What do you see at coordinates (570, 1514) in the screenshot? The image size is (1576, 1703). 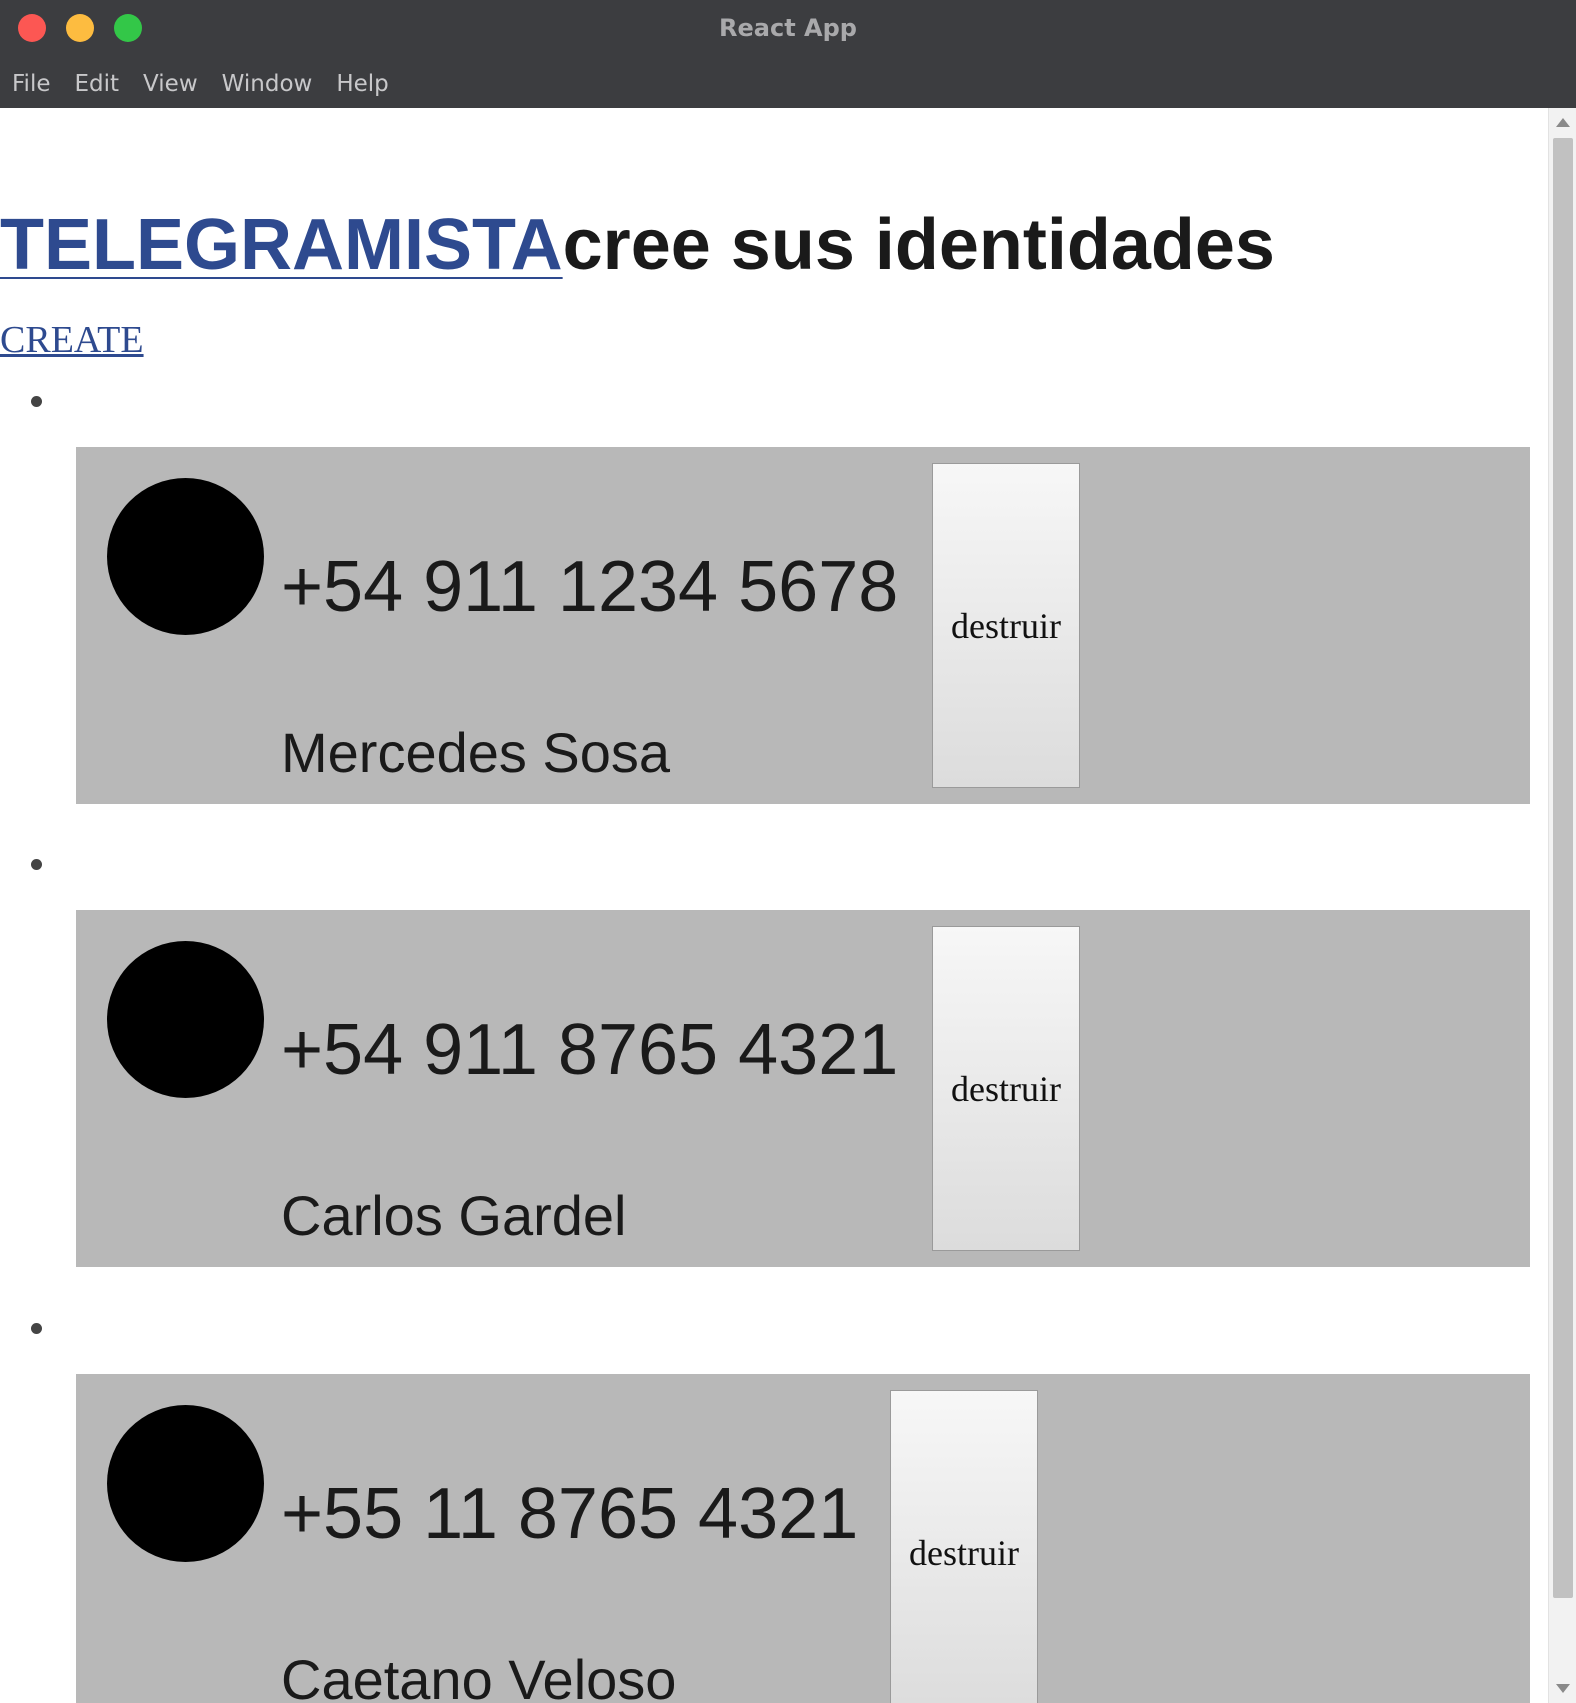 I see `identity-phone: +55 11 8765 4321` at bounding box center [570, 1514].